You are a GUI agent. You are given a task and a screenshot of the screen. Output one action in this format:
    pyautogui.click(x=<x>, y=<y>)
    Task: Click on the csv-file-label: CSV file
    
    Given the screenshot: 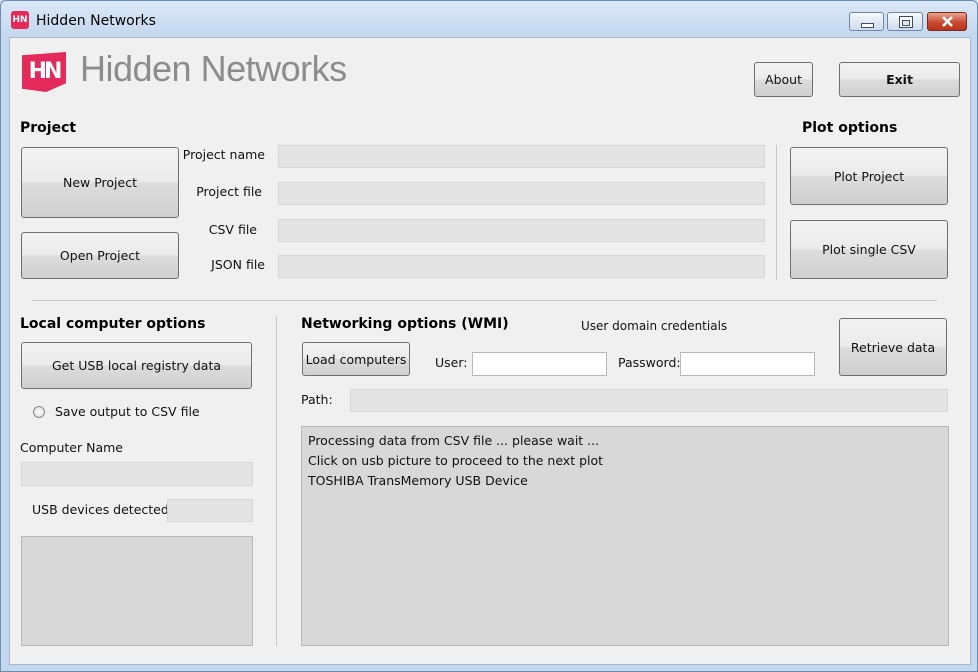 What is the action you would take?
    pyautogui.click(x=232, y=229)
    